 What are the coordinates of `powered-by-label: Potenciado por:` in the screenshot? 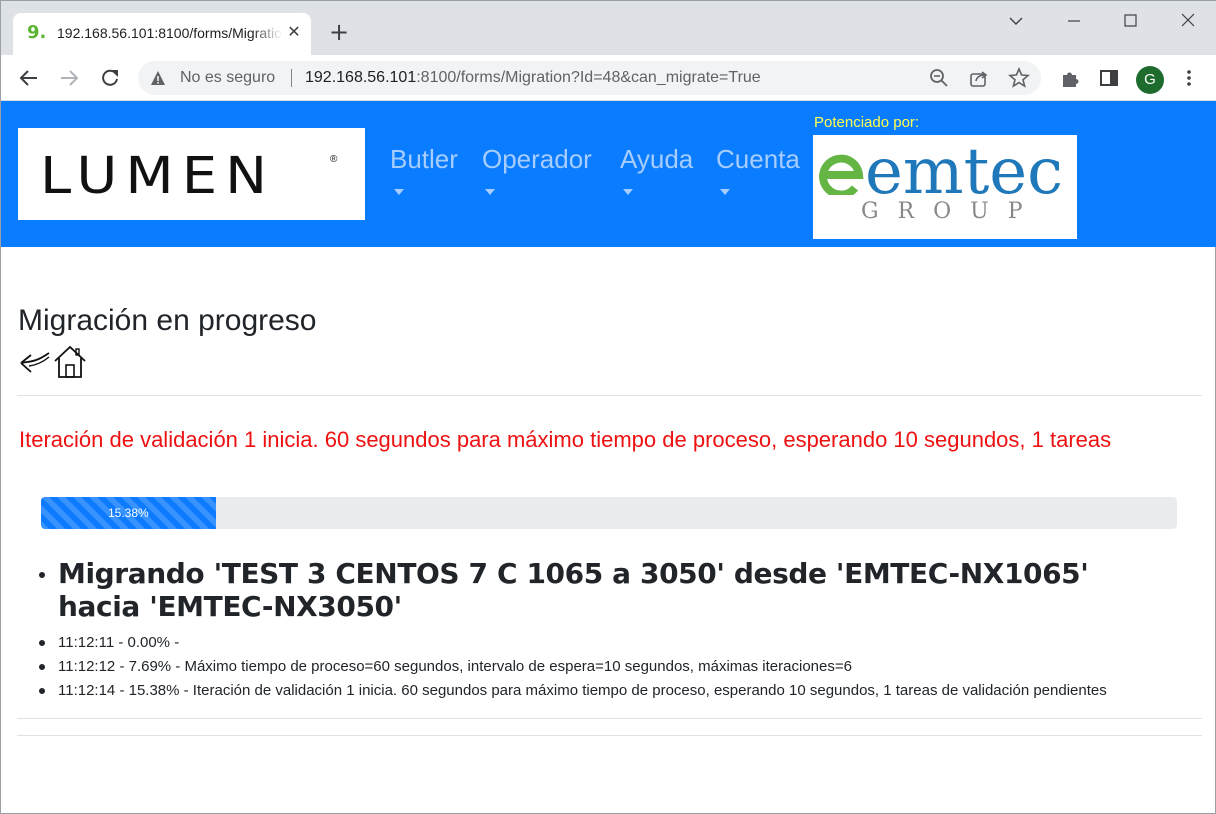 It's located at (867, 122).